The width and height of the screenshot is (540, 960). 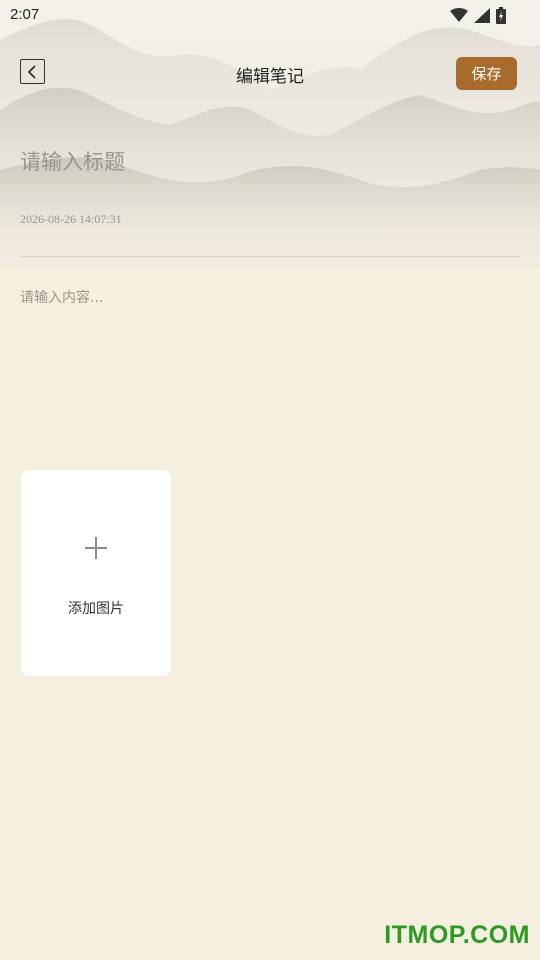 What do you see at coordinates (457, 935) in the screenshot?
I see `watermark-logo: ITMOP.COM` at bounding box center [457, 935].